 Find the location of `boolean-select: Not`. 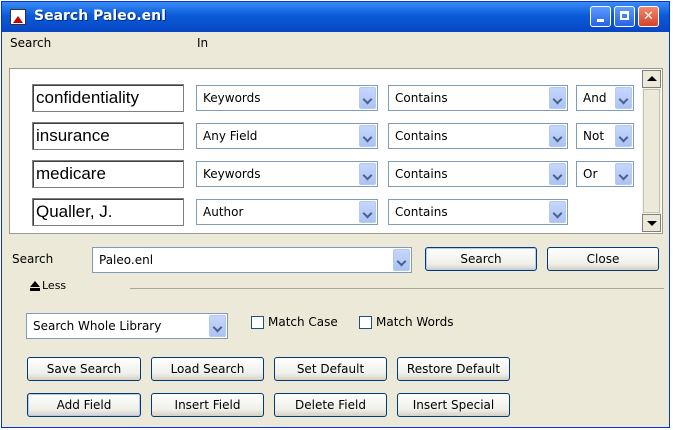

boolean-select: Not is located at coordinates (605, 136).